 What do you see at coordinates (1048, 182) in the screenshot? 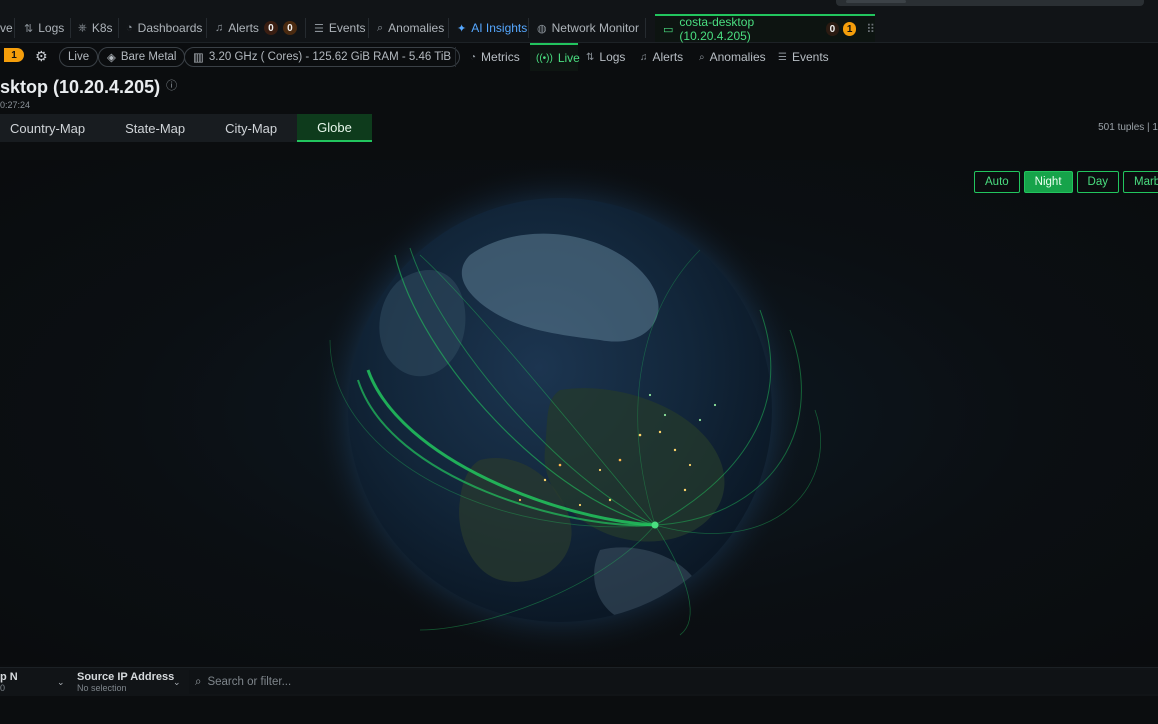
I see `mode-night-button: Night` at bounding box center [1048, 182].